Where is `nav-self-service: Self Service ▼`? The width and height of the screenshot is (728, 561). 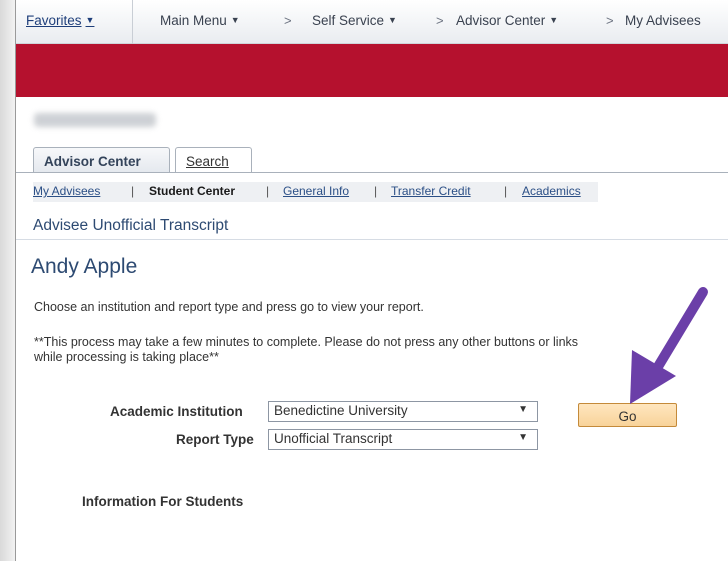
nav-self-service: Self Service ▼ is located at coordinates (354, 20).